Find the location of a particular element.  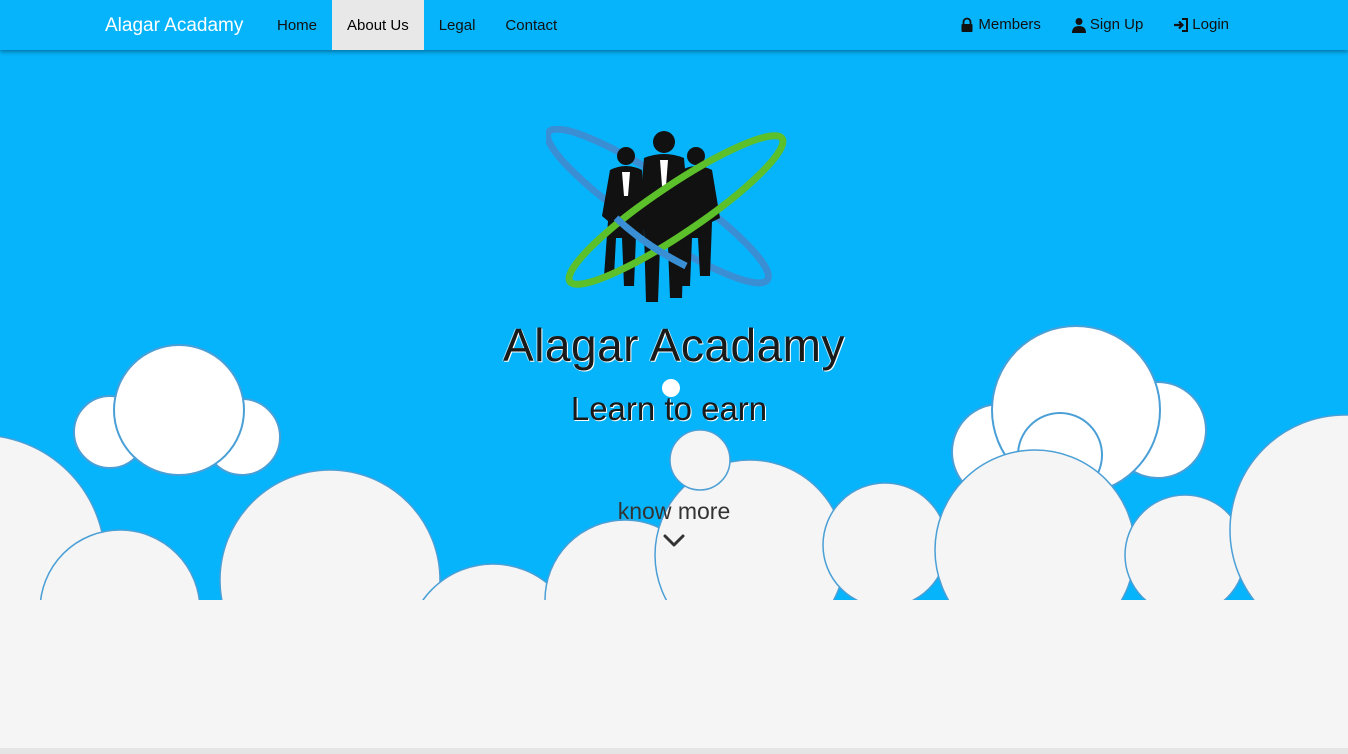

nav-item-sign-up: Sign Up is located at coordinates (1107, 25).